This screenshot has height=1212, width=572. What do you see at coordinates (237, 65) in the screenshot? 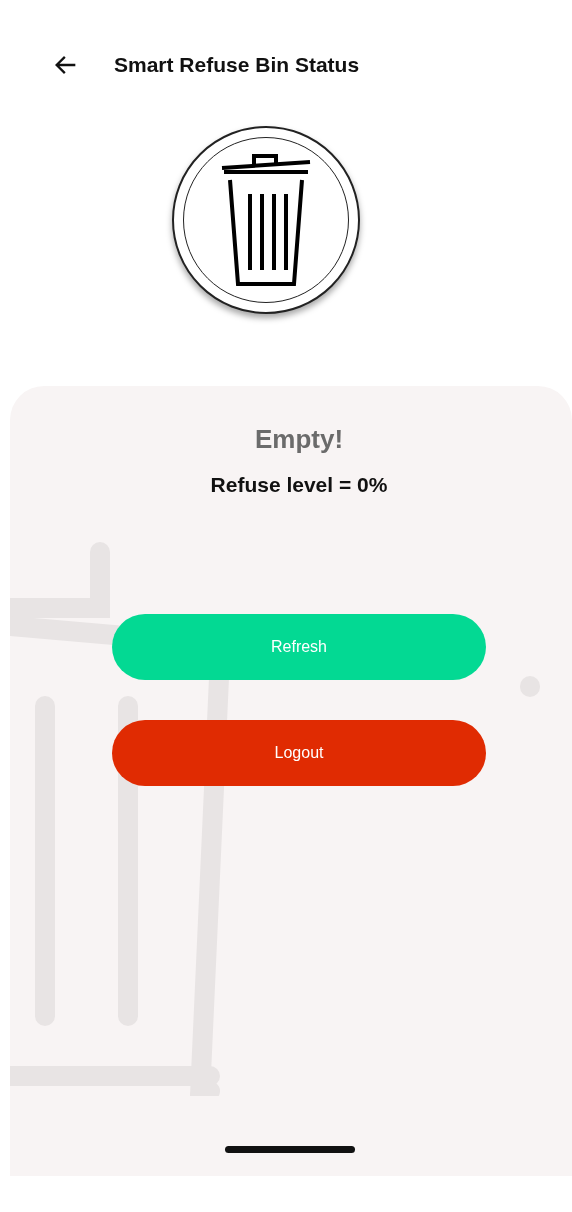
I see `screen-title: Smart Refuse Bin Status` at bounding box center [237, 65].